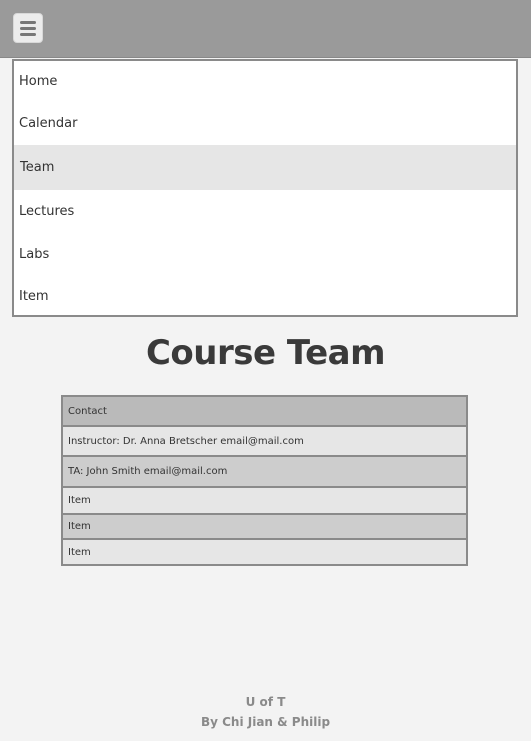  I want to click on top-bar, so click(265, 29).